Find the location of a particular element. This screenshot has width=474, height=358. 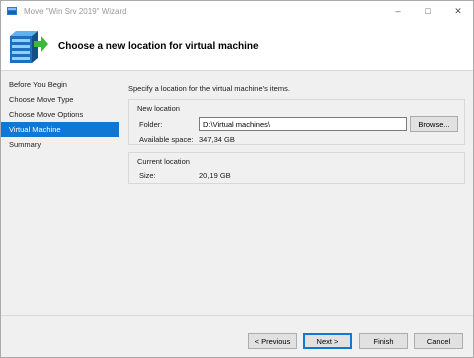

available-space-value: 347,34 GB is located at coordinates (217, 139).